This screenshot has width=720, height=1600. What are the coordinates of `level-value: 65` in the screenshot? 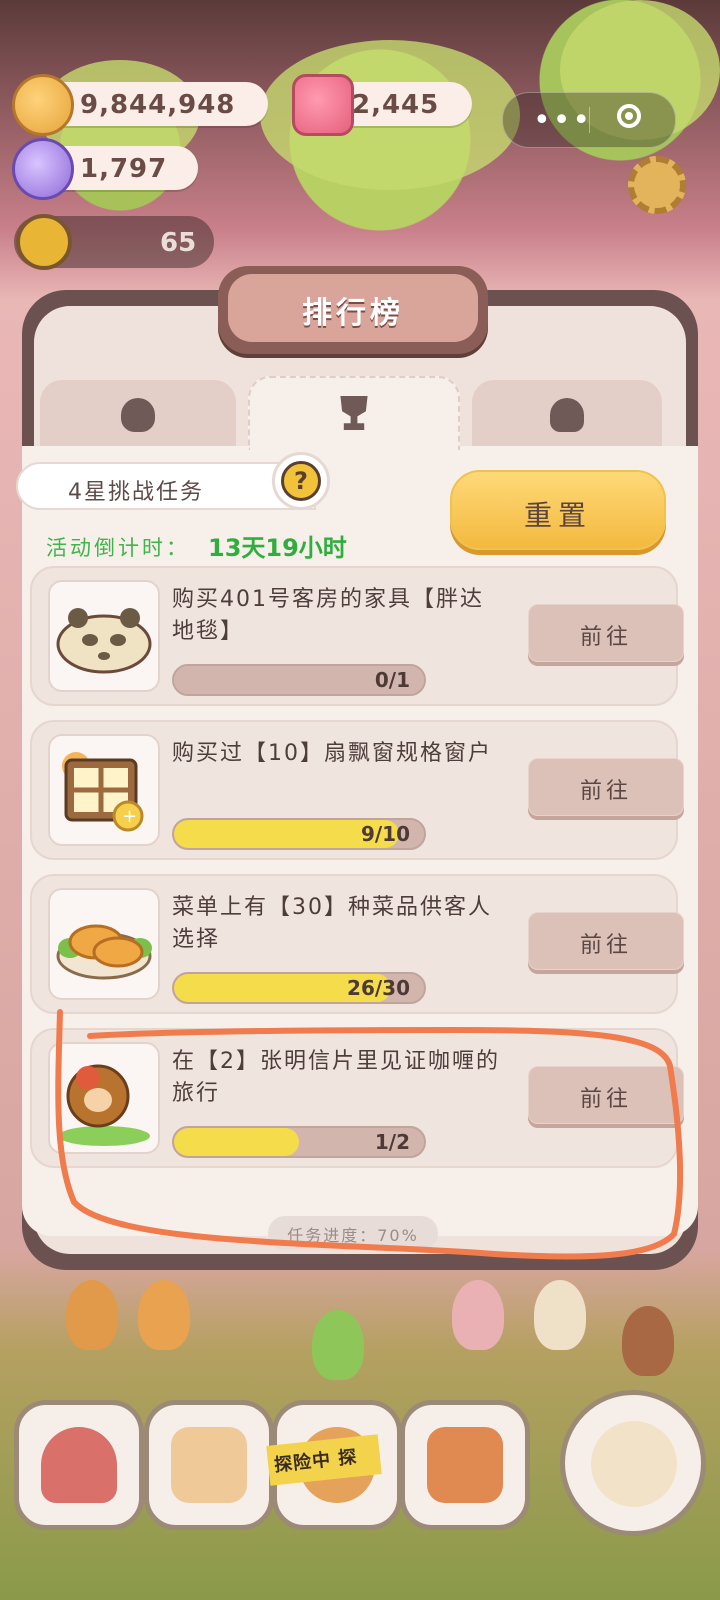 It's located at (178, 243).